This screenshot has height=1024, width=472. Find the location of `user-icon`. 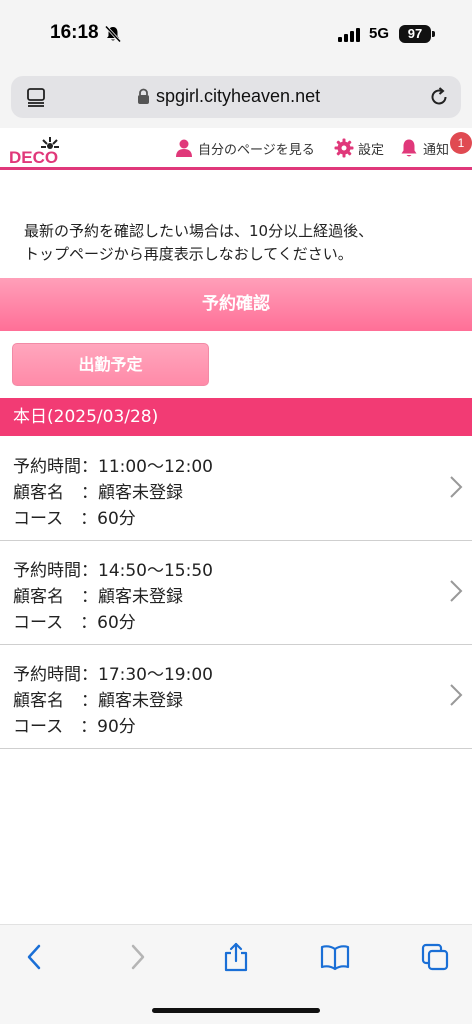

user-icon is located at coordinates (184, 148).